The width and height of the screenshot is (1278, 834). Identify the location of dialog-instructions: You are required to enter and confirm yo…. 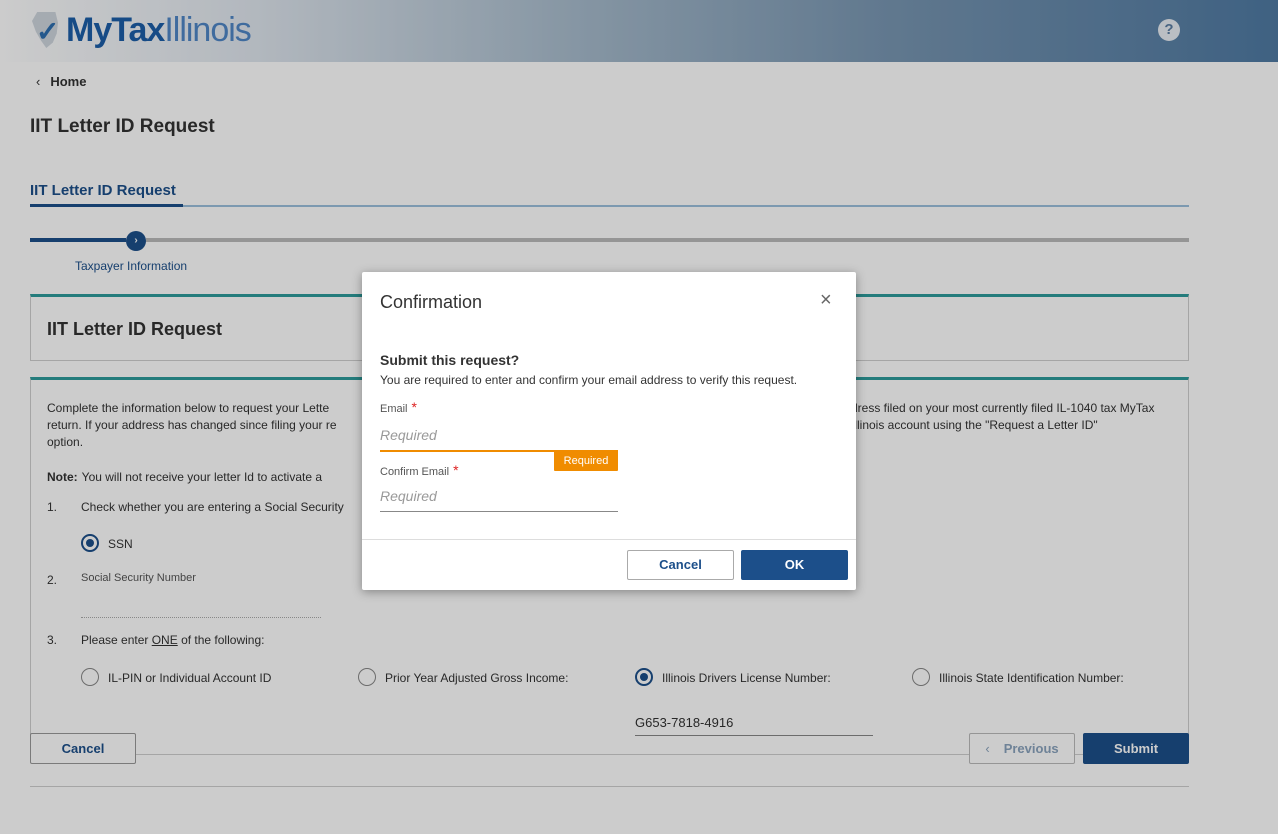
(589, 380).